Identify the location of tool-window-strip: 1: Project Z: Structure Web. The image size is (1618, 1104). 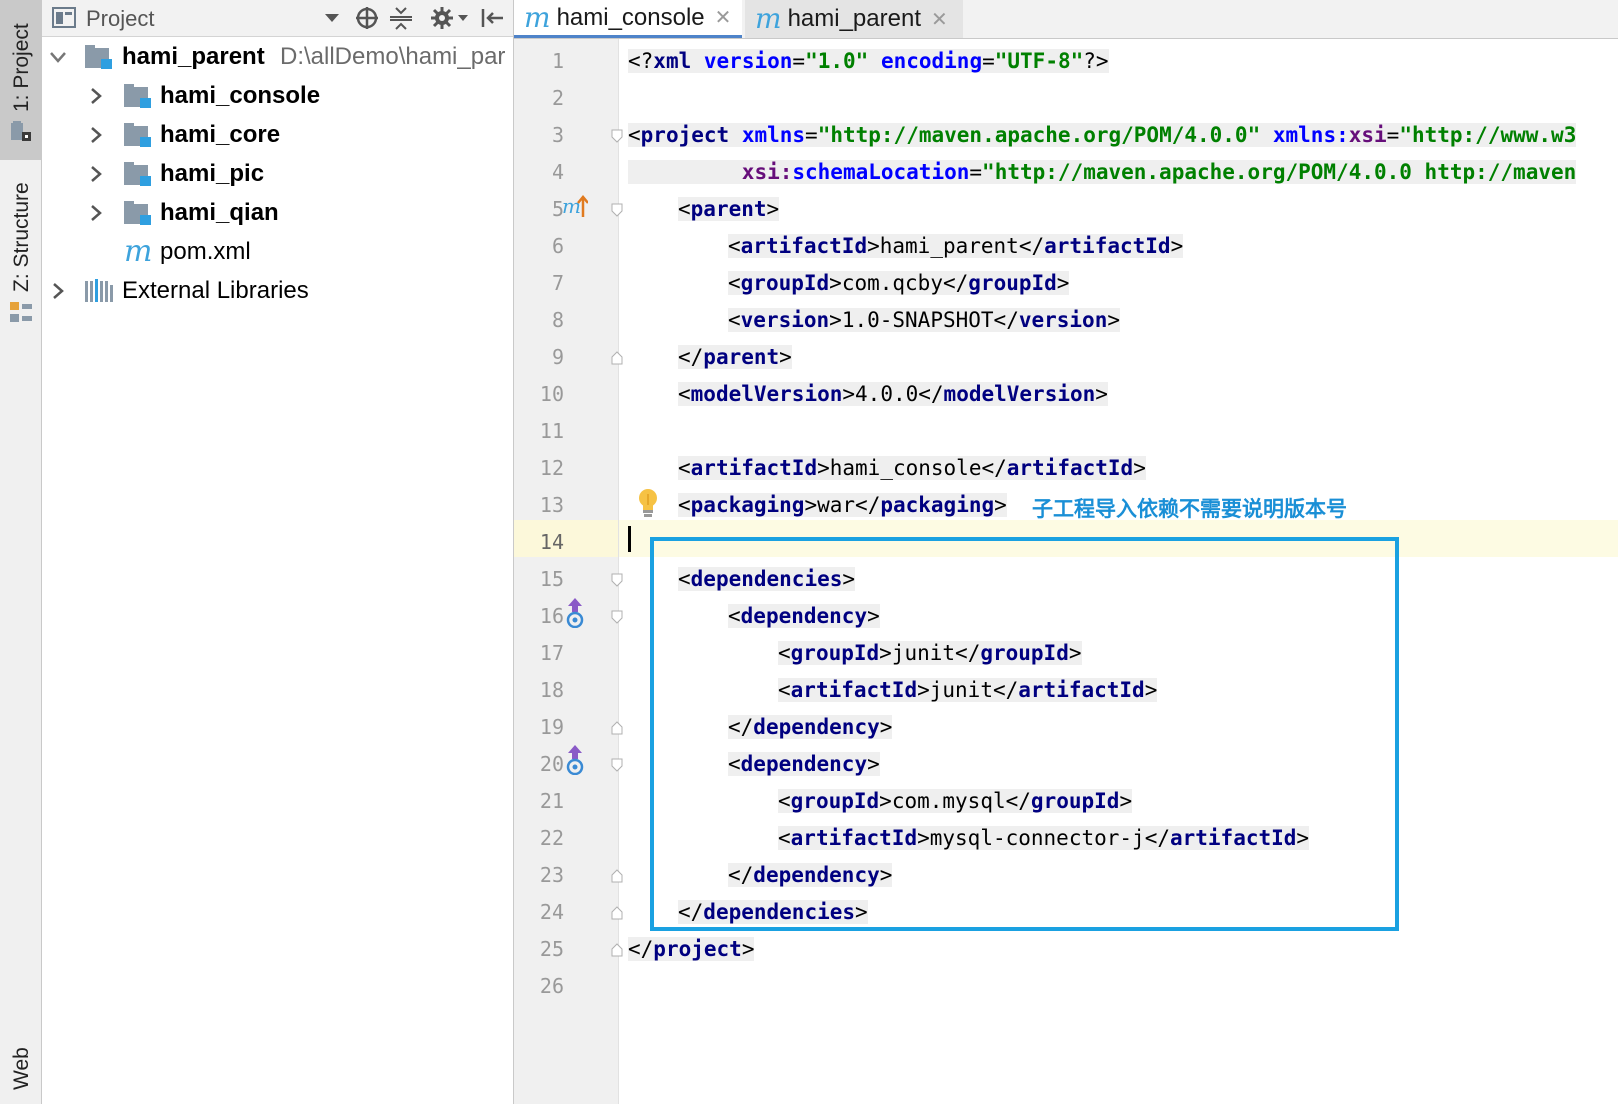
(21, 552).